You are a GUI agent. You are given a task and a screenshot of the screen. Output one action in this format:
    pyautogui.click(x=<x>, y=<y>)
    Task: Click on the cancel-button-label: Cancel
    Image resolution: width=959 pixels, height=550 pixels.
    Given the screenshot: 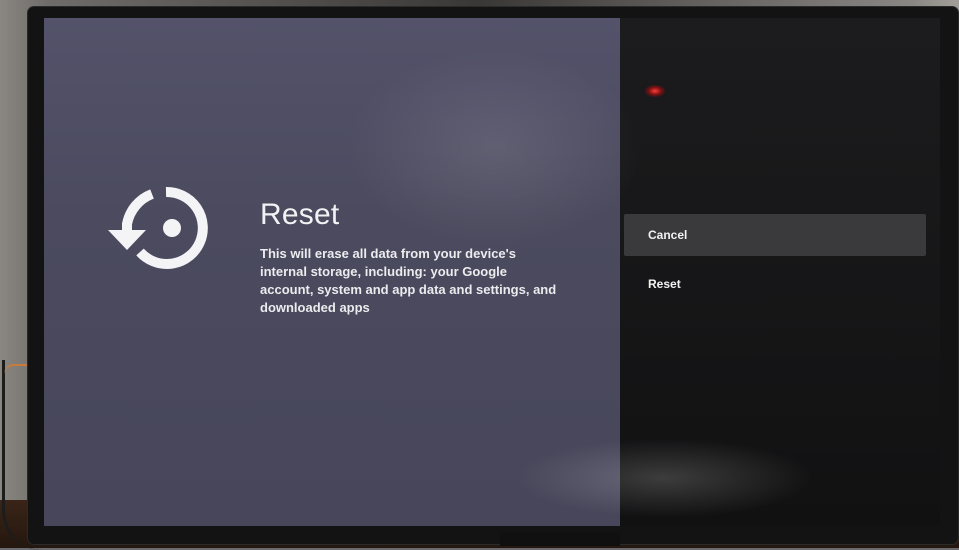 What is the action you would take?
    pyautogui.click(x=668, y=235)
    